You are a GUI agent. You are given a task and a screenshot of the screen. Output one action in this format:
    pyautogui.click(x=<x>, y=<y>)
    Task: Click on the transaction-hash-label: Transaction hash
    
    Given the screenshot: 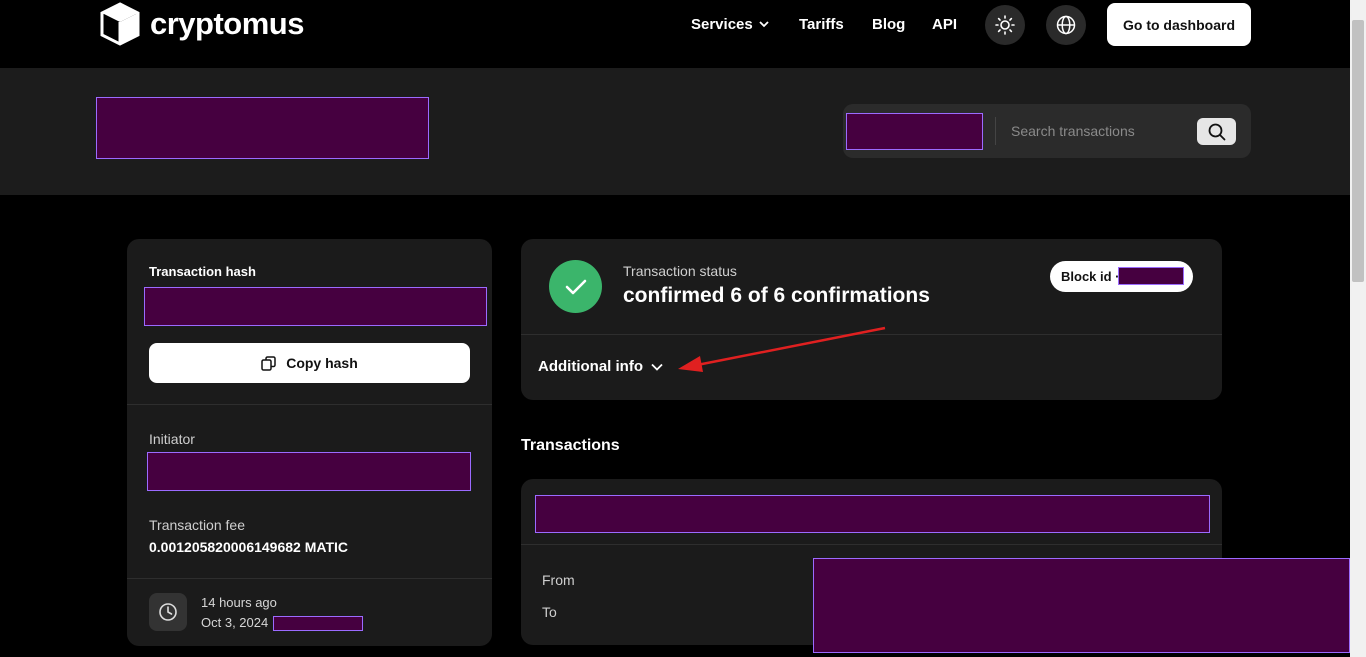 What is the action you would take?
    pyautogui.click(x=202, y=271)
    